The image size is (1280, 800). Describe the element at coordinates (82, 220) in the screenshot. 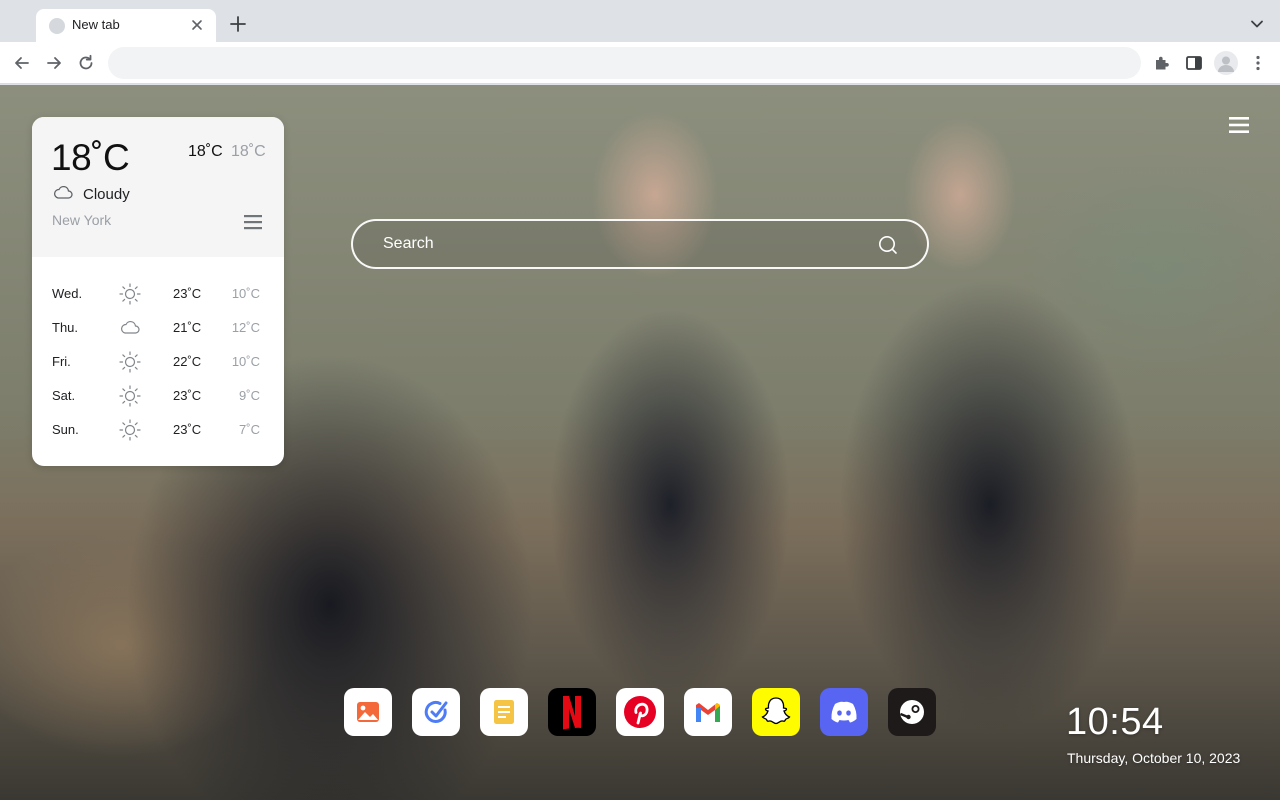

I see `weather-city: New York` at that location.